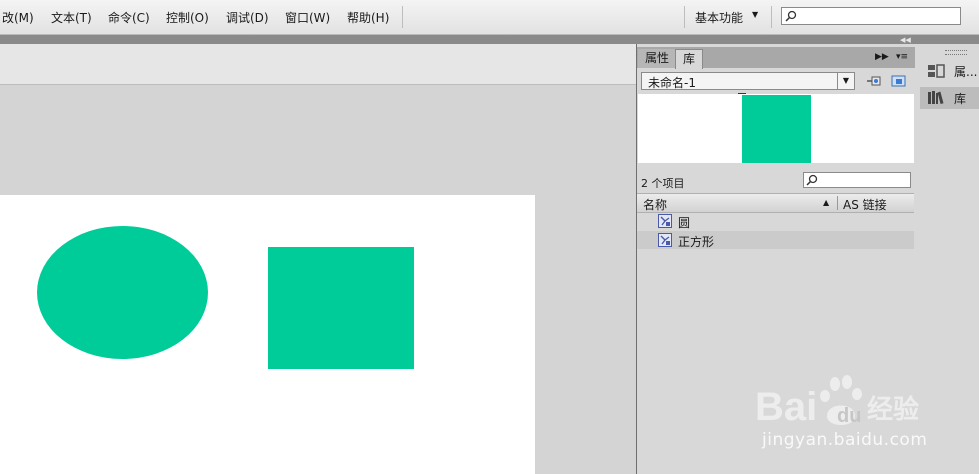 The width and height of the screenshot is (979, 474). I want to click on menu-window: 窗口(W), so click(307, 17).